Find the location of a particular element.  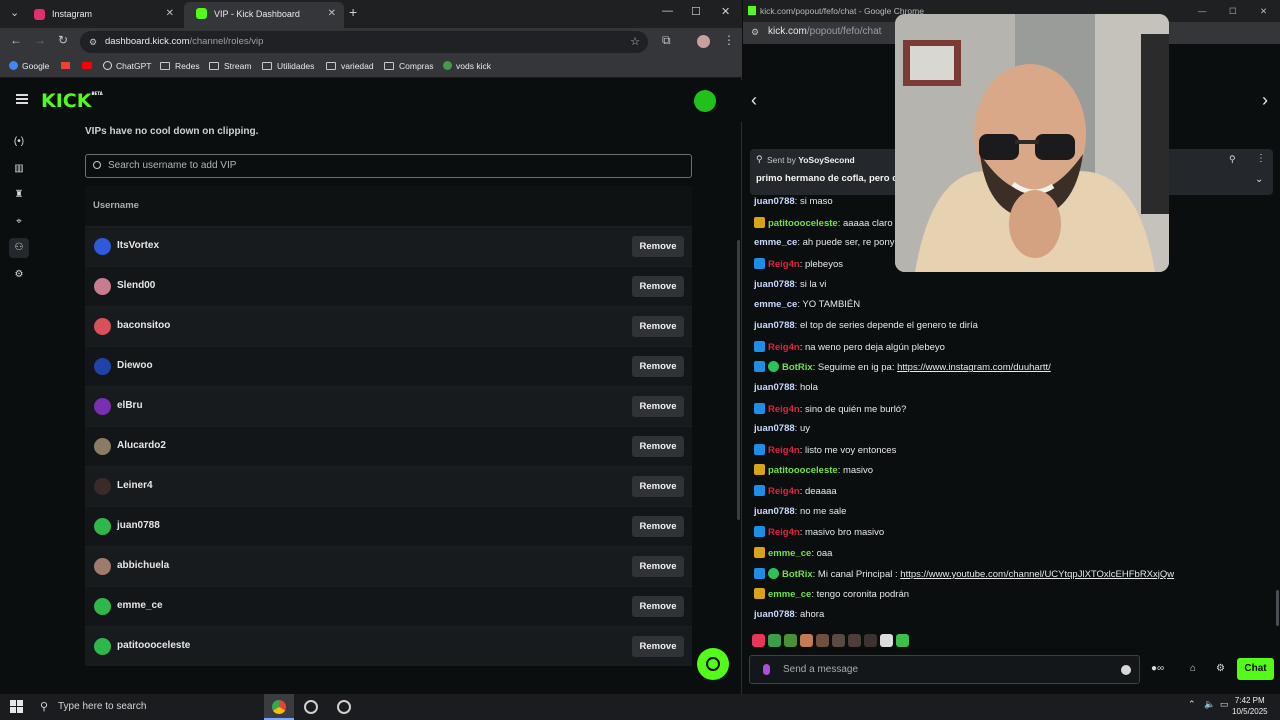

bookmark-gmail is located at coordinates (65, 66).